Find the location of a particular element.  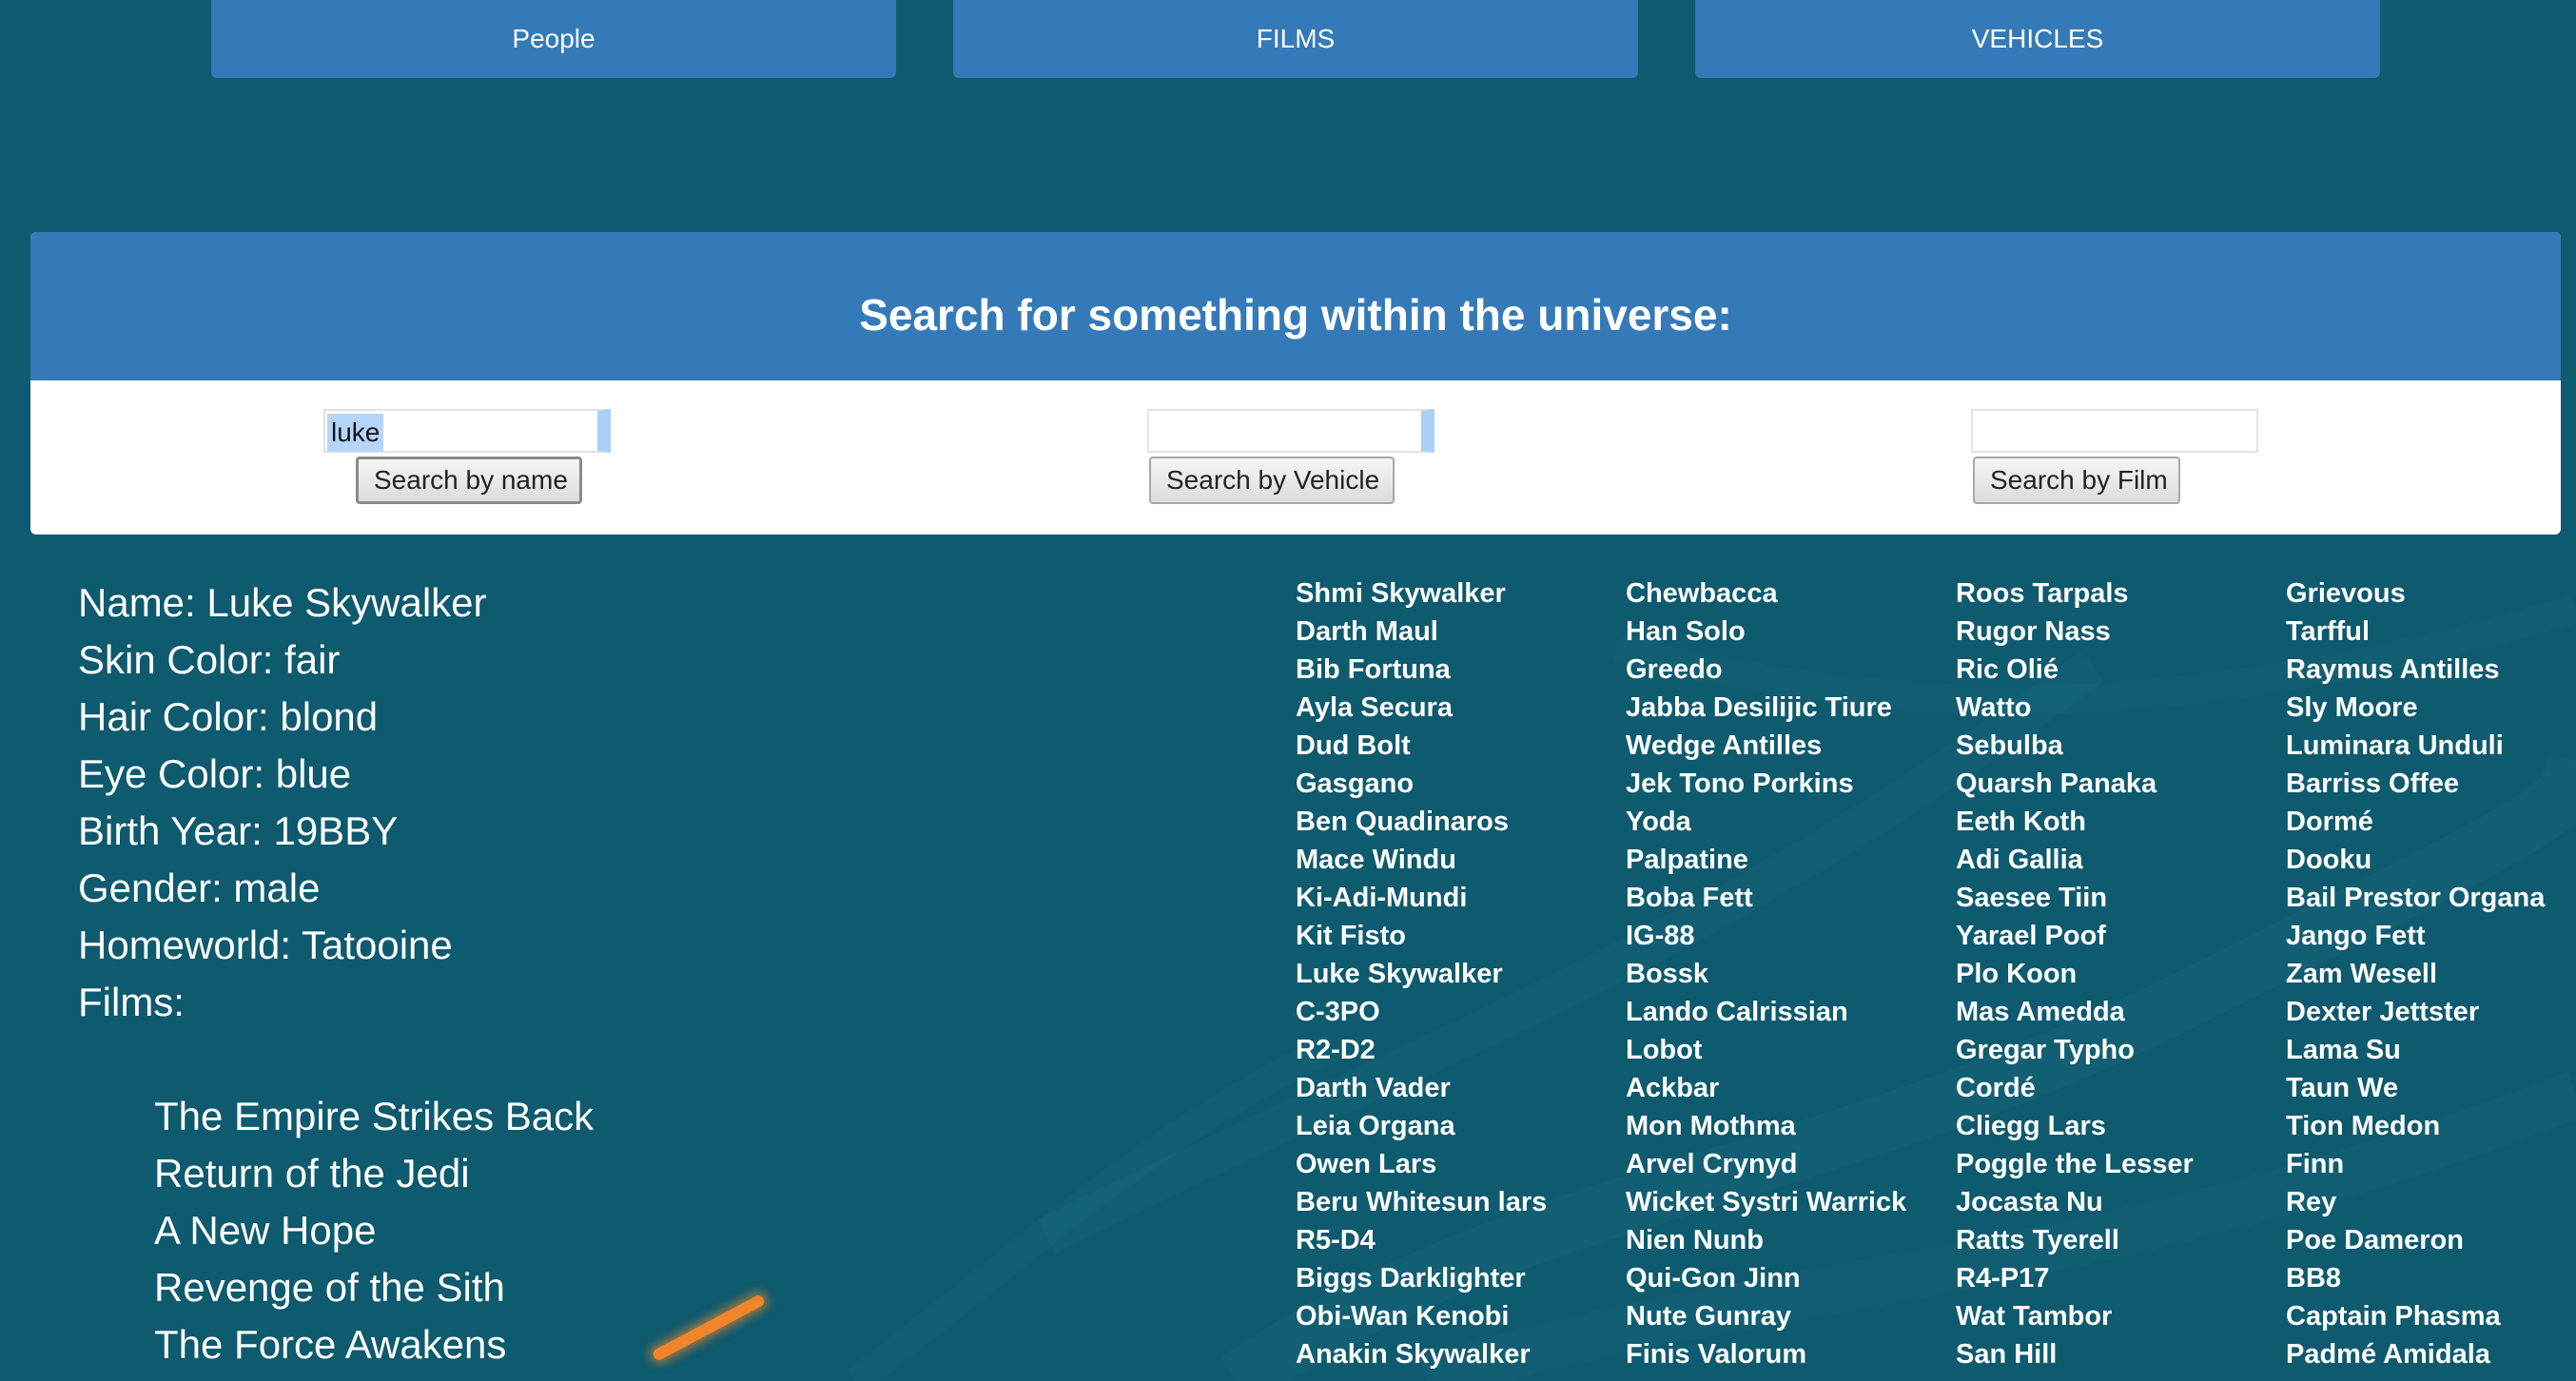

person-link: Poe Dameron is located at coordinates (2431, 1240).